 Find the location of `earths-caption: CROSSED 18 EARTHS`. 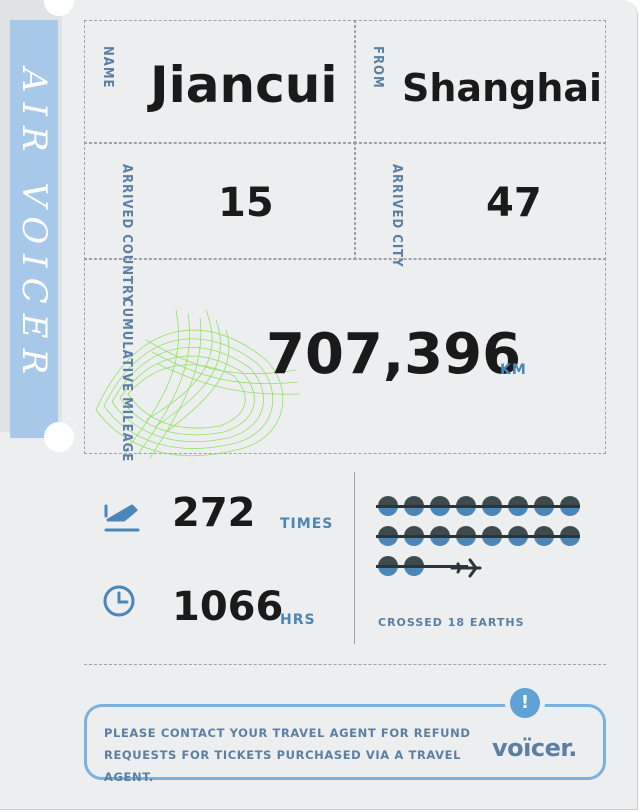

earths-caption: CROSSED 18 EARTHS is located at coordinates (451, 622).